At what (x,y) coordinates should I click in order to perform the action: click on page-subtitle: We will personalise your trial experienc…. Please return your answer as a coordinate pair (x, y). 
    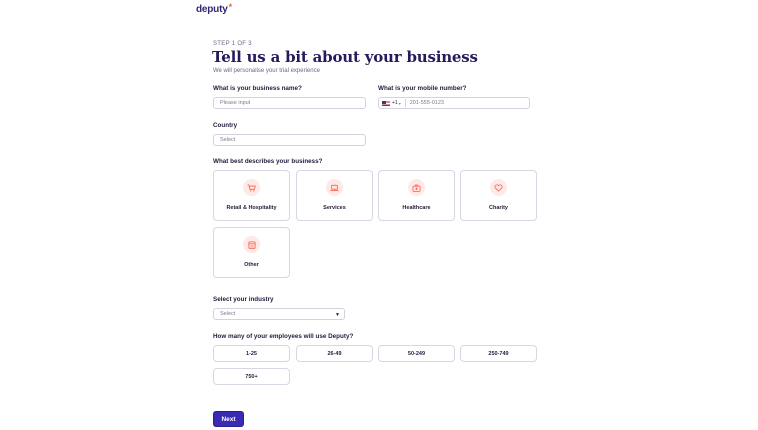
    Looking at the image, I should click on (266, 71).